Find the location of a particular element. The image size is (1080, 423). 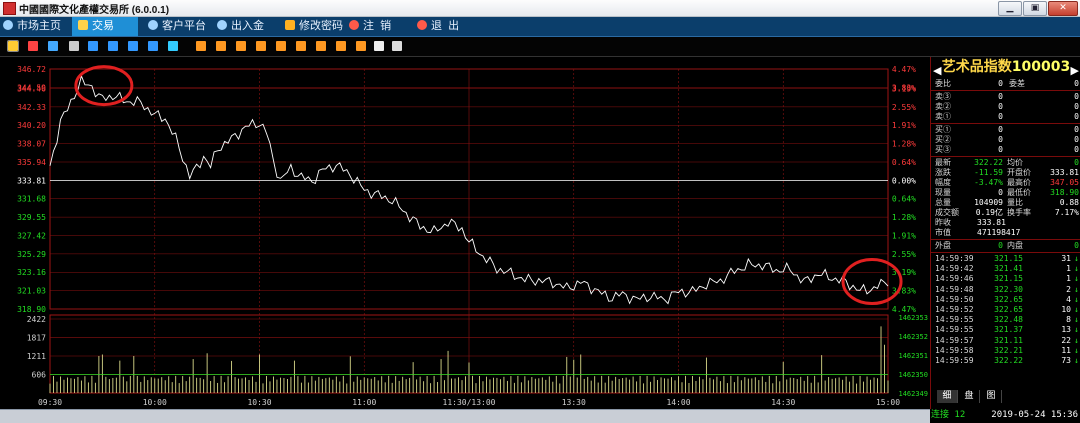

menu-home: 市场主页 is located at coordinates (36, 26).